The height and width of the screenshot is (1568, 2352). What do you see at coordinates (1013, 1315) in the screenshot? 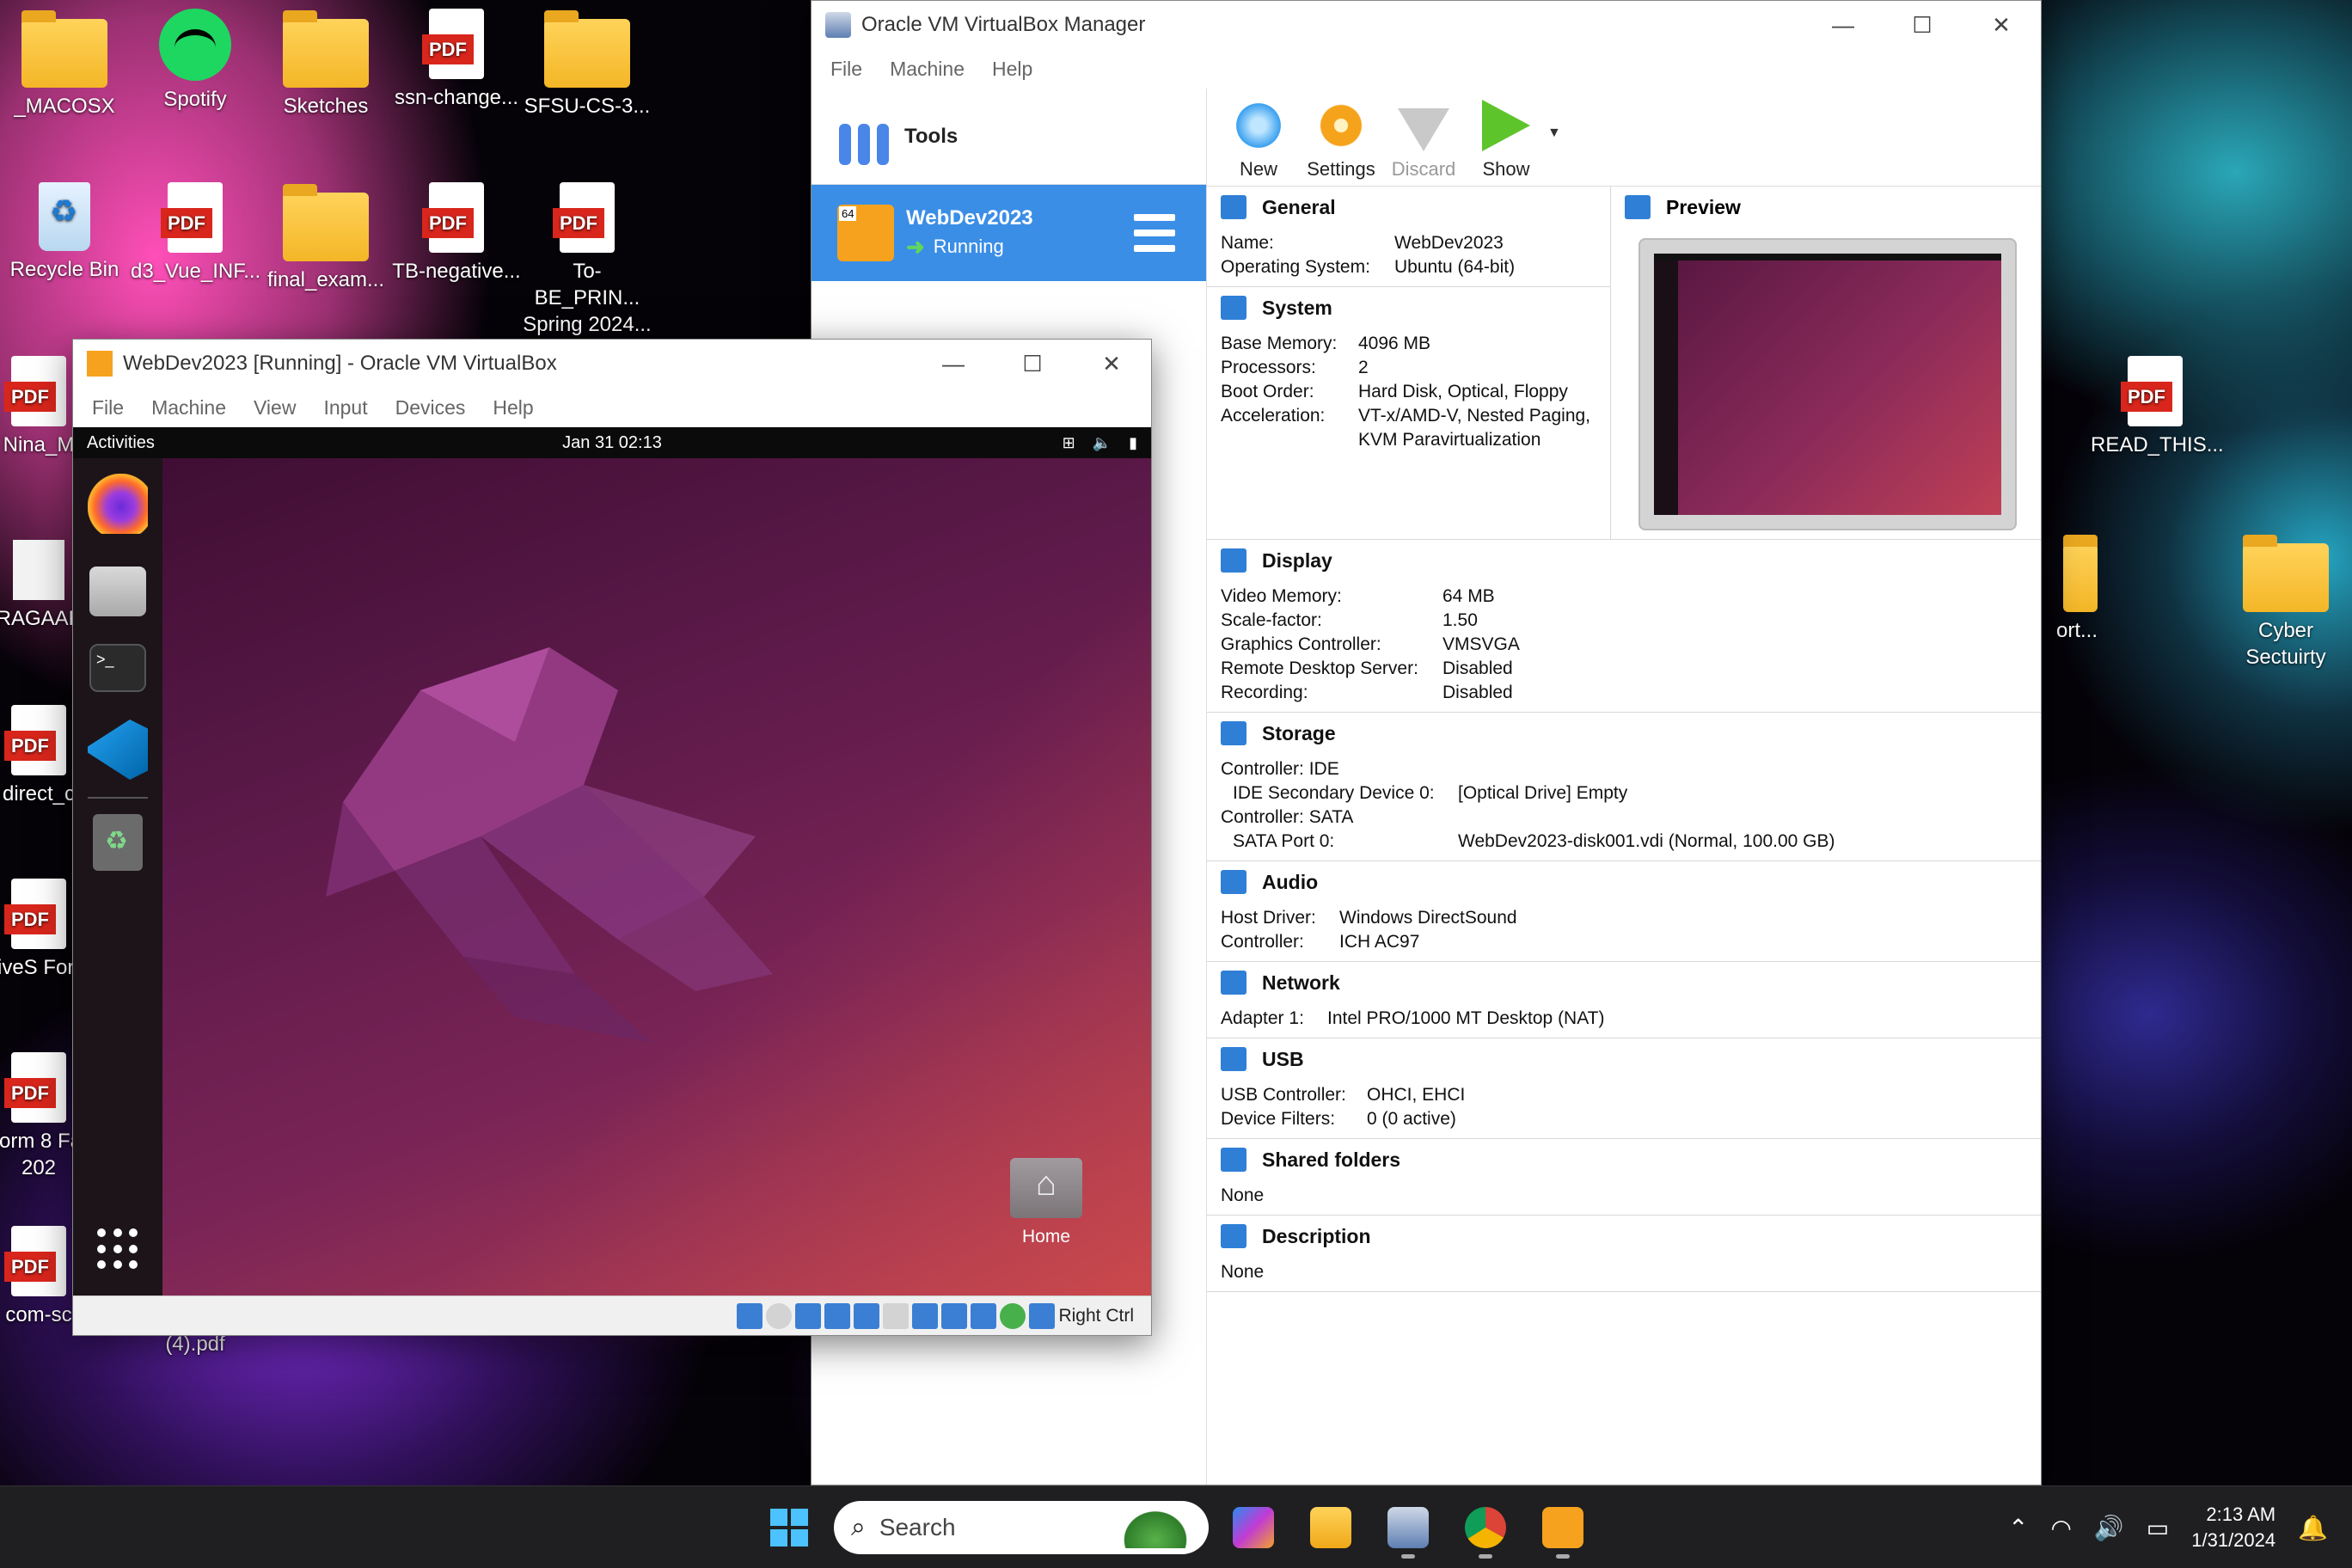
I see `mouse-integration-icon` at bounding box center [1013, 1315].